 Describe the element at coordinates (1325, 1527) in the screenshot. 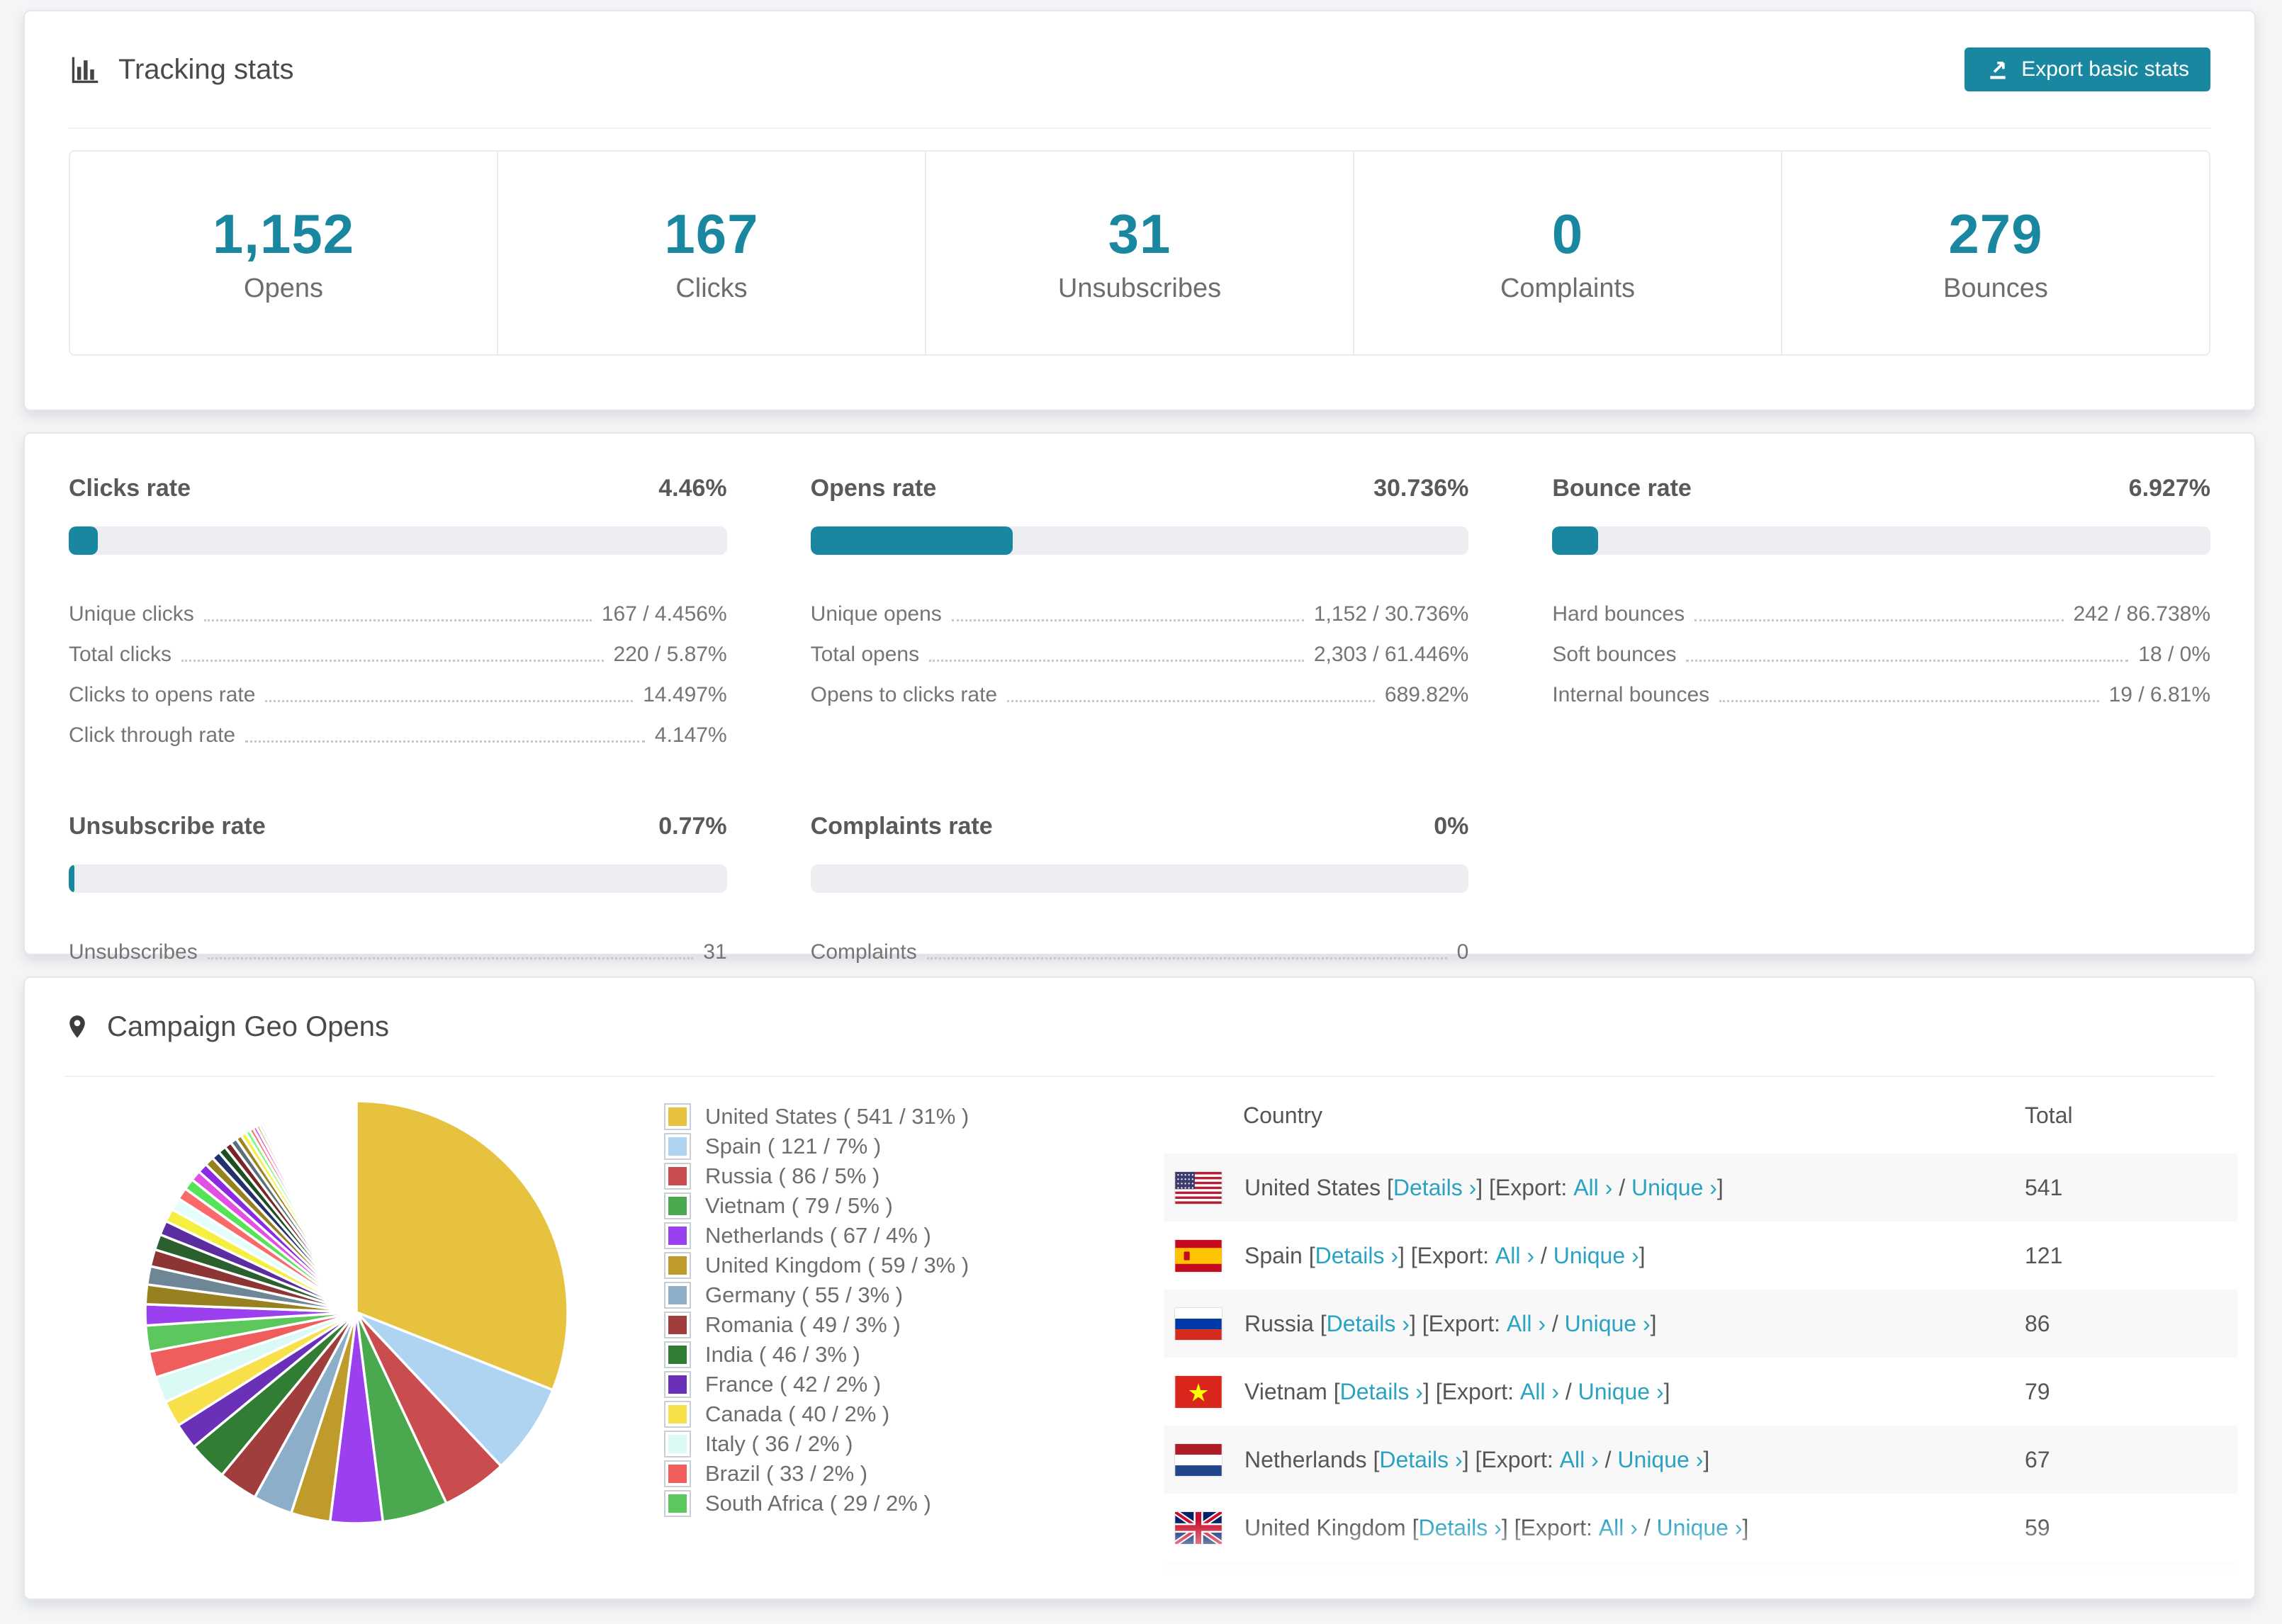

I see `country-name: United Kingdom` at that location.